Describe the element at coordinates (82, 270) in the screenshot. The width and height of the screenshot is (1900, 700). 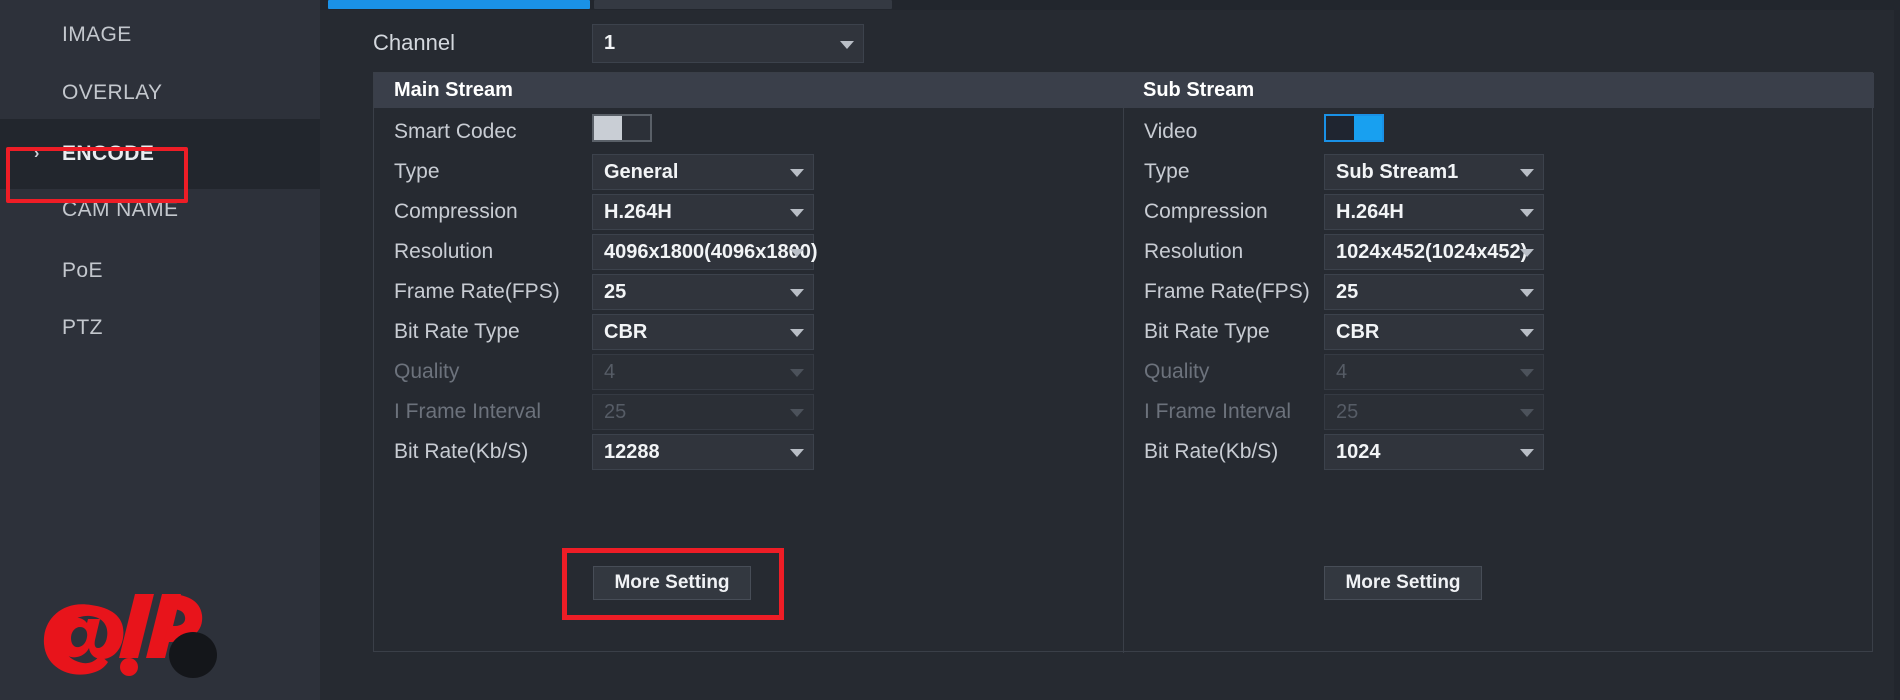
I see `sidebar-item-label: PoE` at that location.